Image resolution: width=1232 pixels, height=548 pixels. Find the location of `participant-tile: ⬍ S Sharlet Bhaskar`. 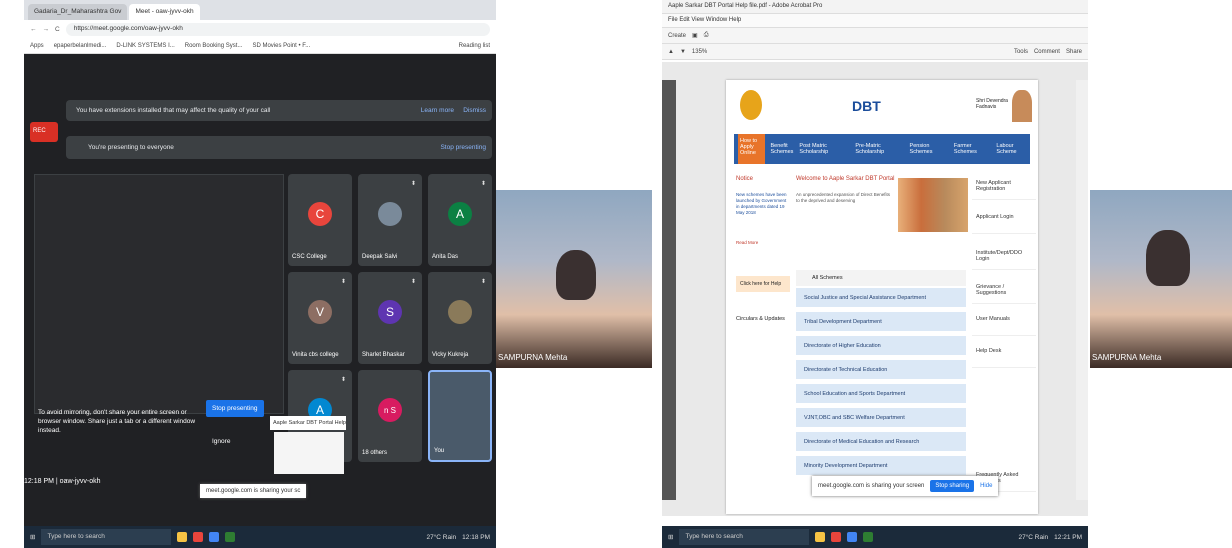

participant-tile: ⬍ S Sharlet Bhaskar is located at coordinates (390, 318).